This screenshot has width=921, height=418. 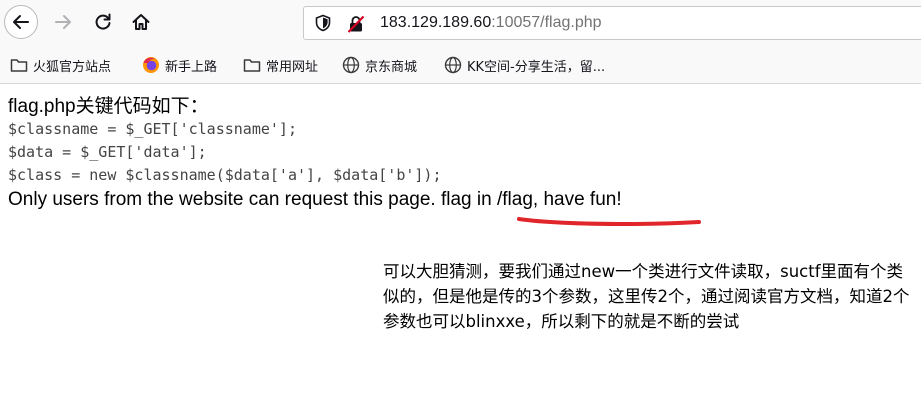 I want to click on forward-arrow-icon, so click(x=63, y=22).